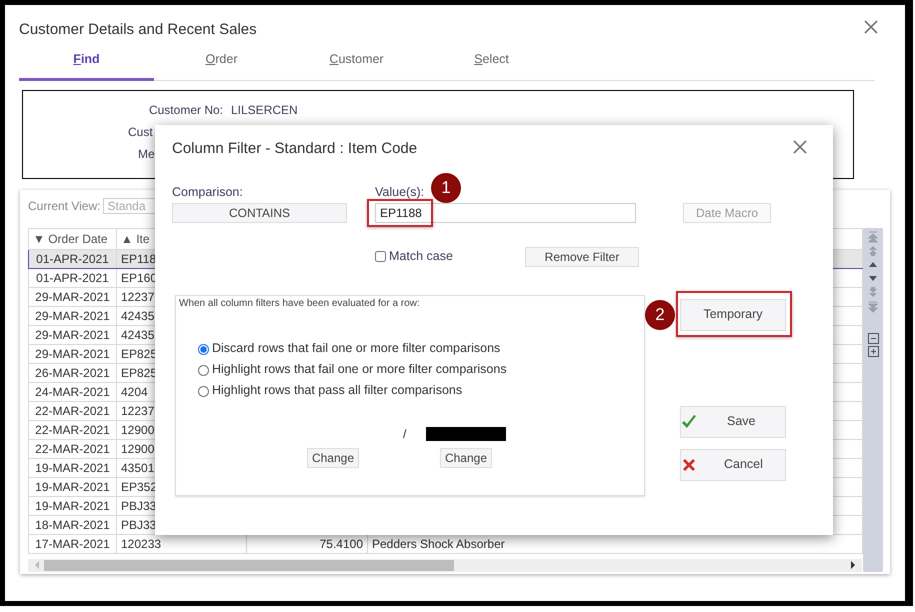  Describe the element at coordinates (146, 154) in the screenshot. I see `field-label: Me` at that location.